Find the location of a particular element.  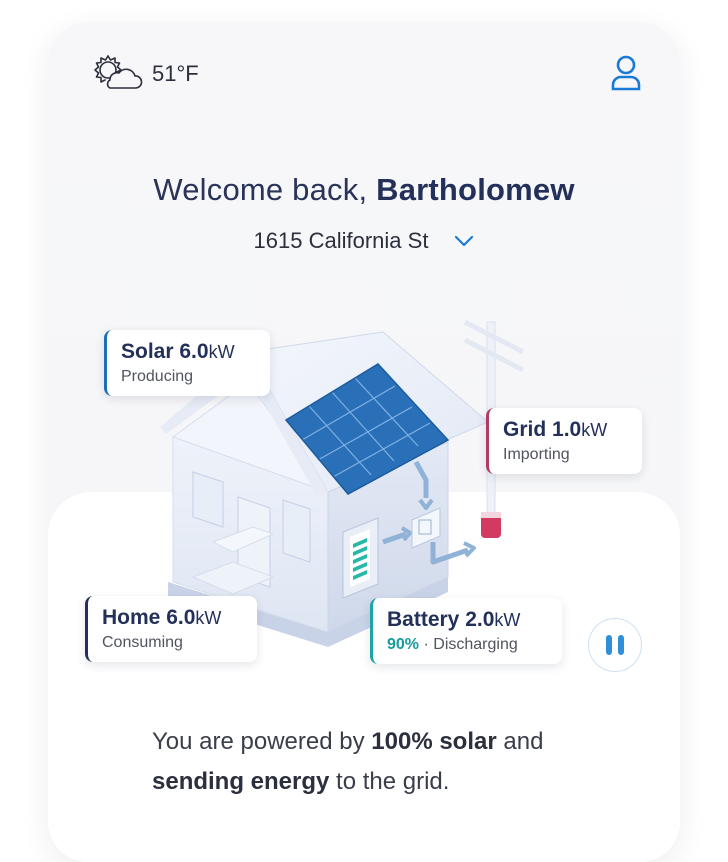

grid-label: Grid 1.0kW Importing is located at coordinates (564, 441).